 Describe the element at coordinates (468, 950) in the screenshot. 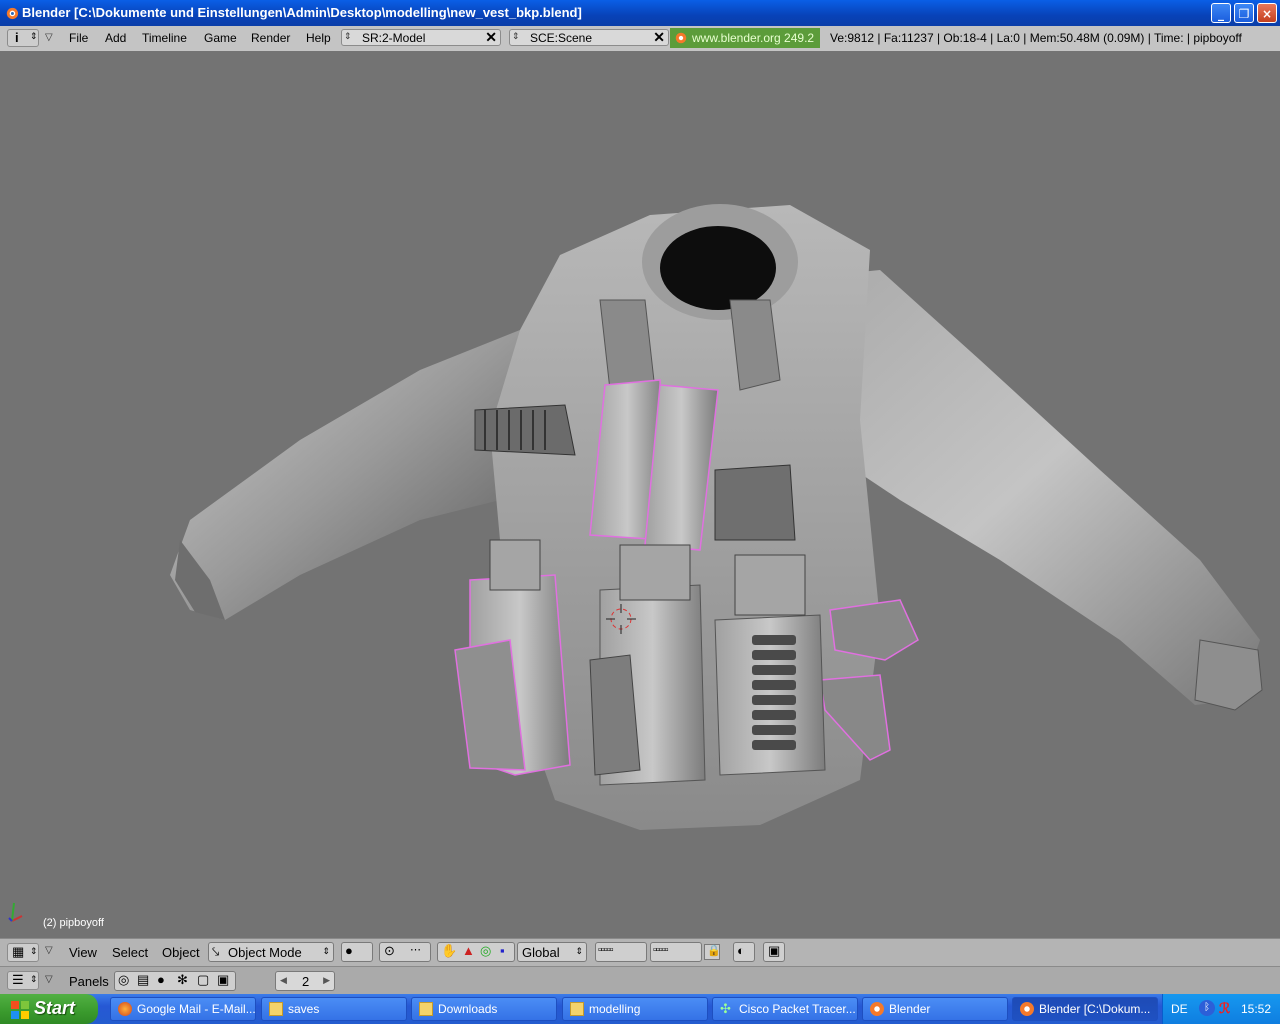

I see `translate-icon: ▲` at that location.